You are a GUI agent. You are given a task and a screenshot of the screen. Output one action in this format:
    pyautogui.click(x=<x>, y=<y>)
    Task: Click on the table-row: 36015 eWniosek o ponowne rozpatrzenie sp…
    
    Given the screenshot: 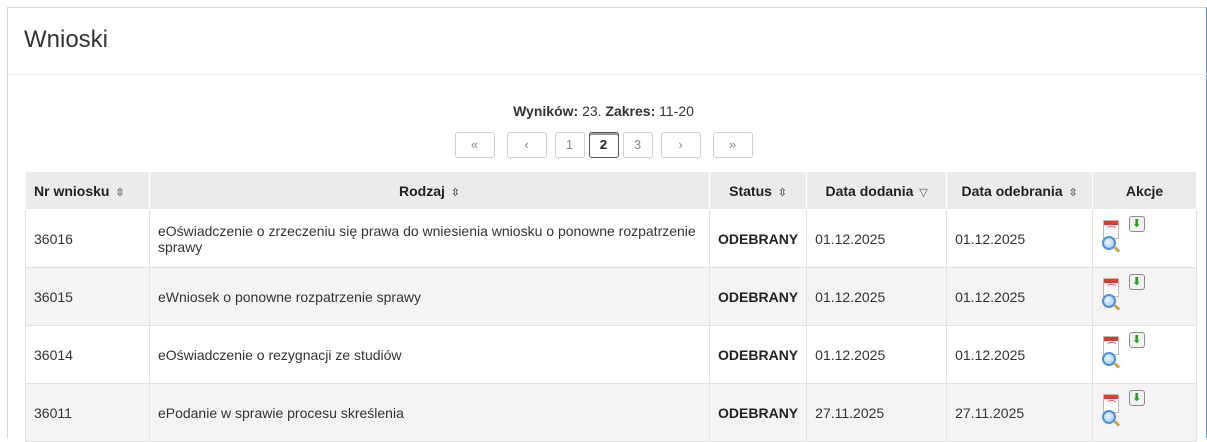 What is the action you would take?
    pyautogui.click(x=611, y=296)
    